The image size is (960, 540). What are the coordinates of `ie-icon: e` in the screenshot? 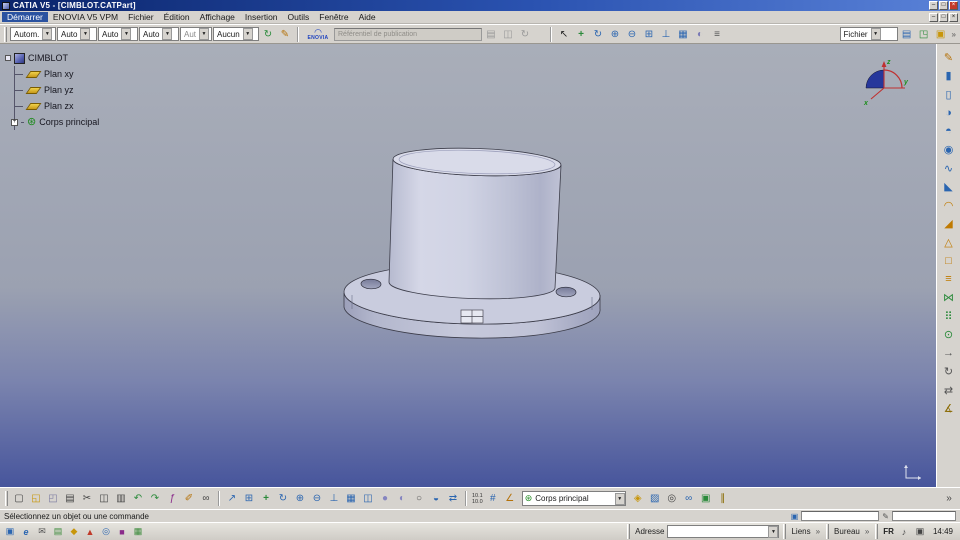 It's located at (26, 532).